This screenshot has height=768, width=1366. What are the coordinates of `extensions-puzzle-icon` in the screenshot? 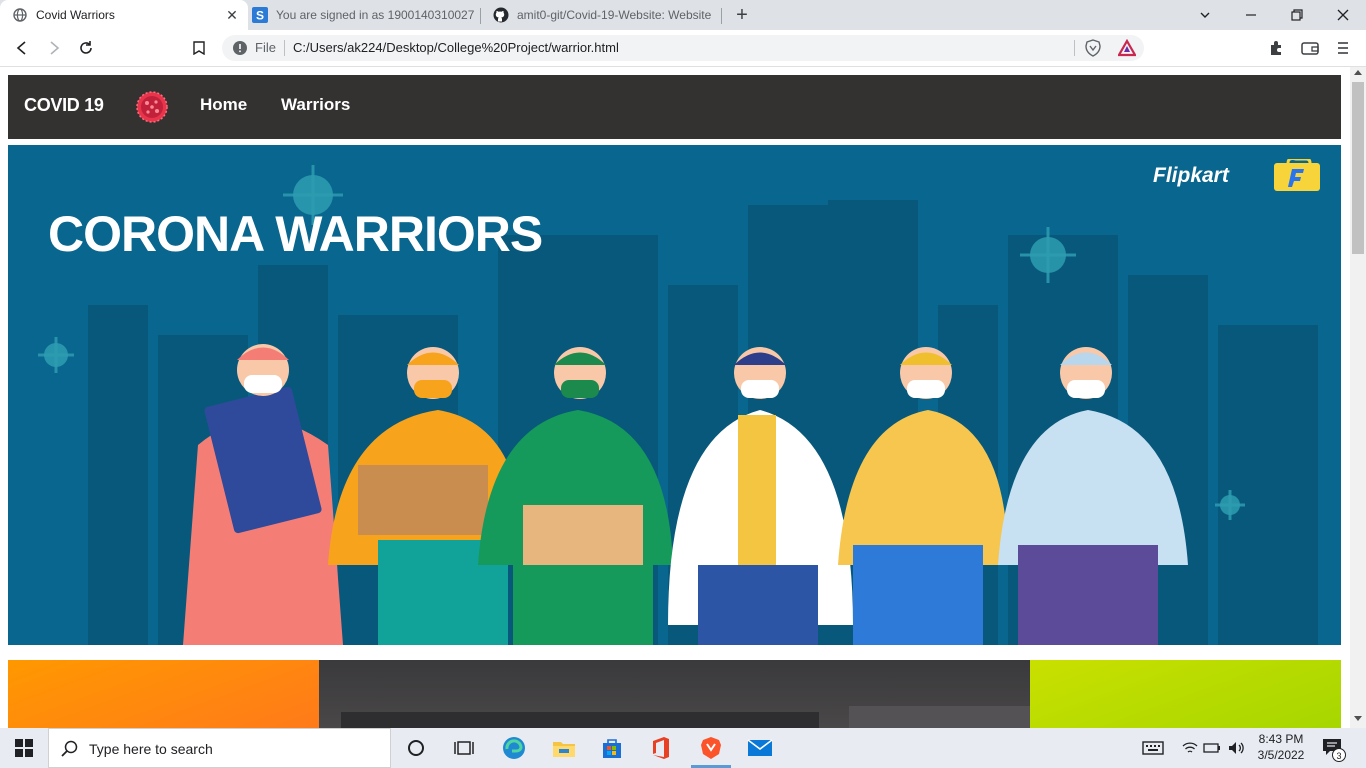 It's located at (1276, 48).